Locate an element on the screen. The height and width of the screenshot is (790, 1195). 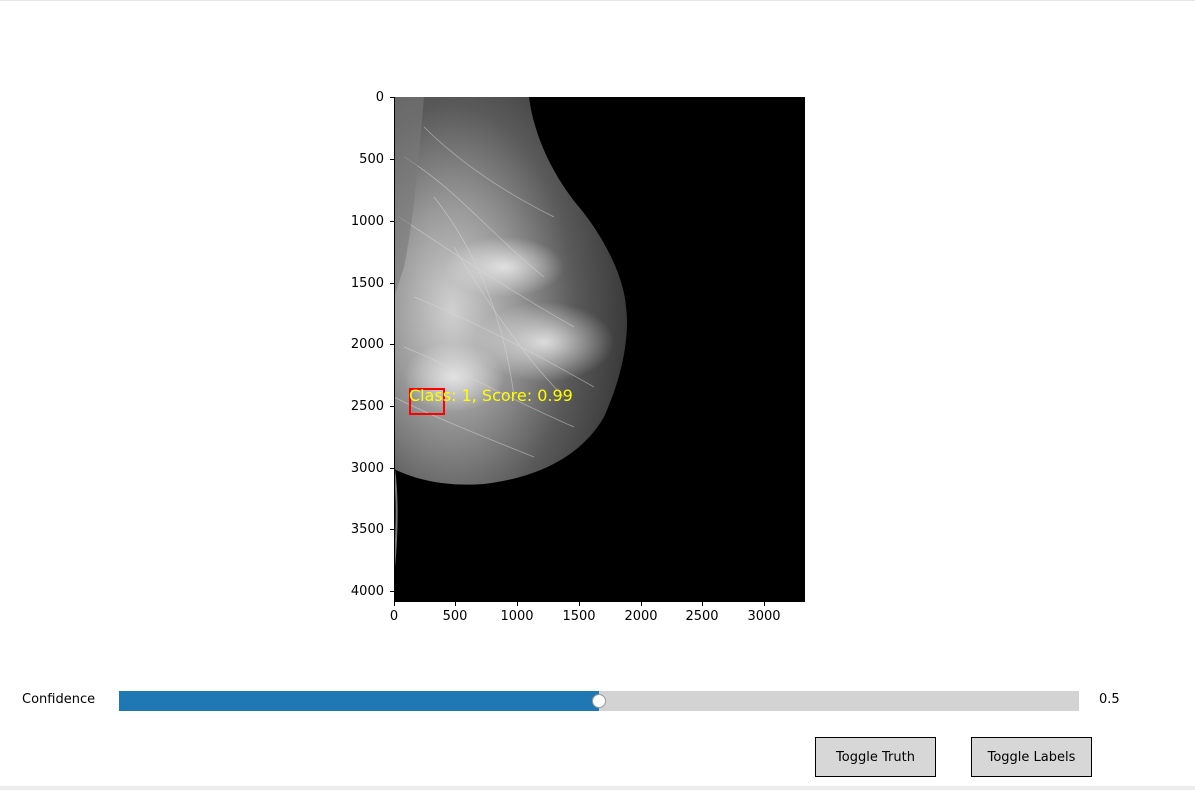
confidence-label: Confidence is located at coordinates (59, 699).